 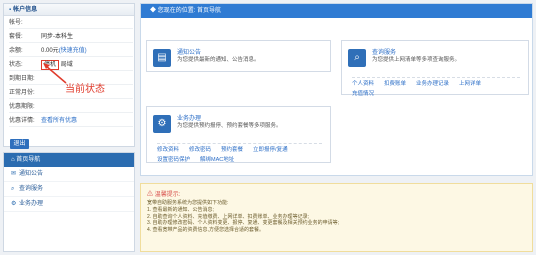 I want to click on balance-row: 余额: 0.00元(快速充值), so click(x=71, y=51).